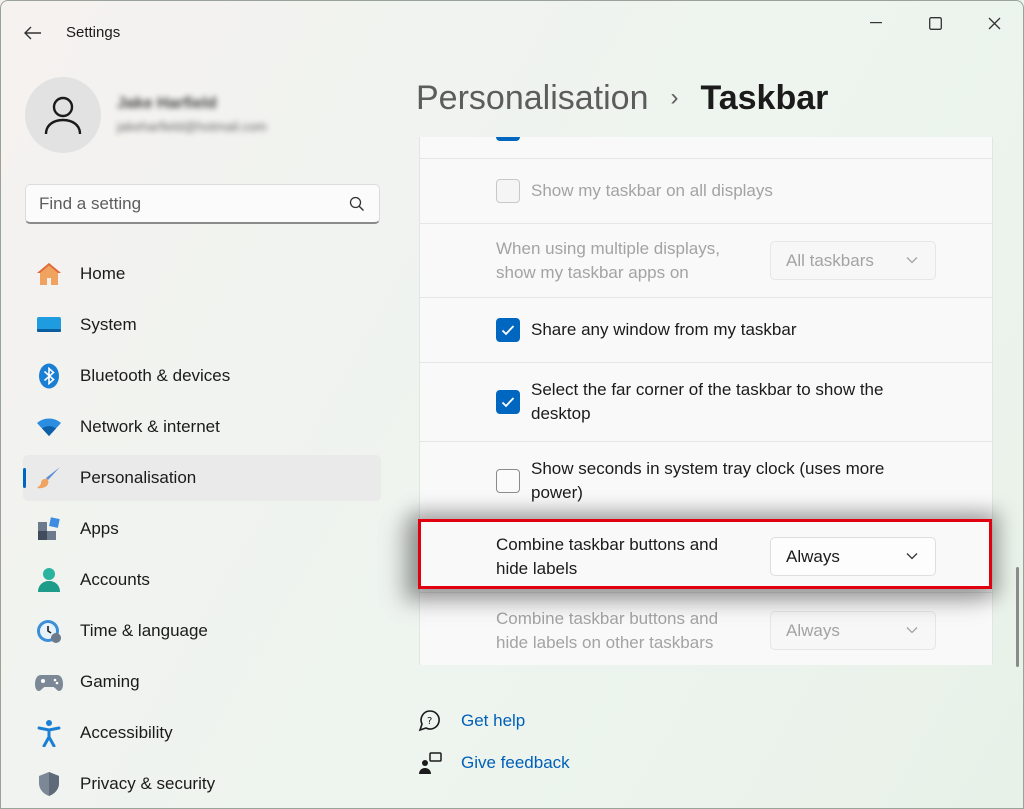 The width and height of the screenshot is (1024, 809). What do you see at coordinates (853, 630) in the screenshot?
I see `combine-other-dropdown: Always` at bounding box center [853, 630].